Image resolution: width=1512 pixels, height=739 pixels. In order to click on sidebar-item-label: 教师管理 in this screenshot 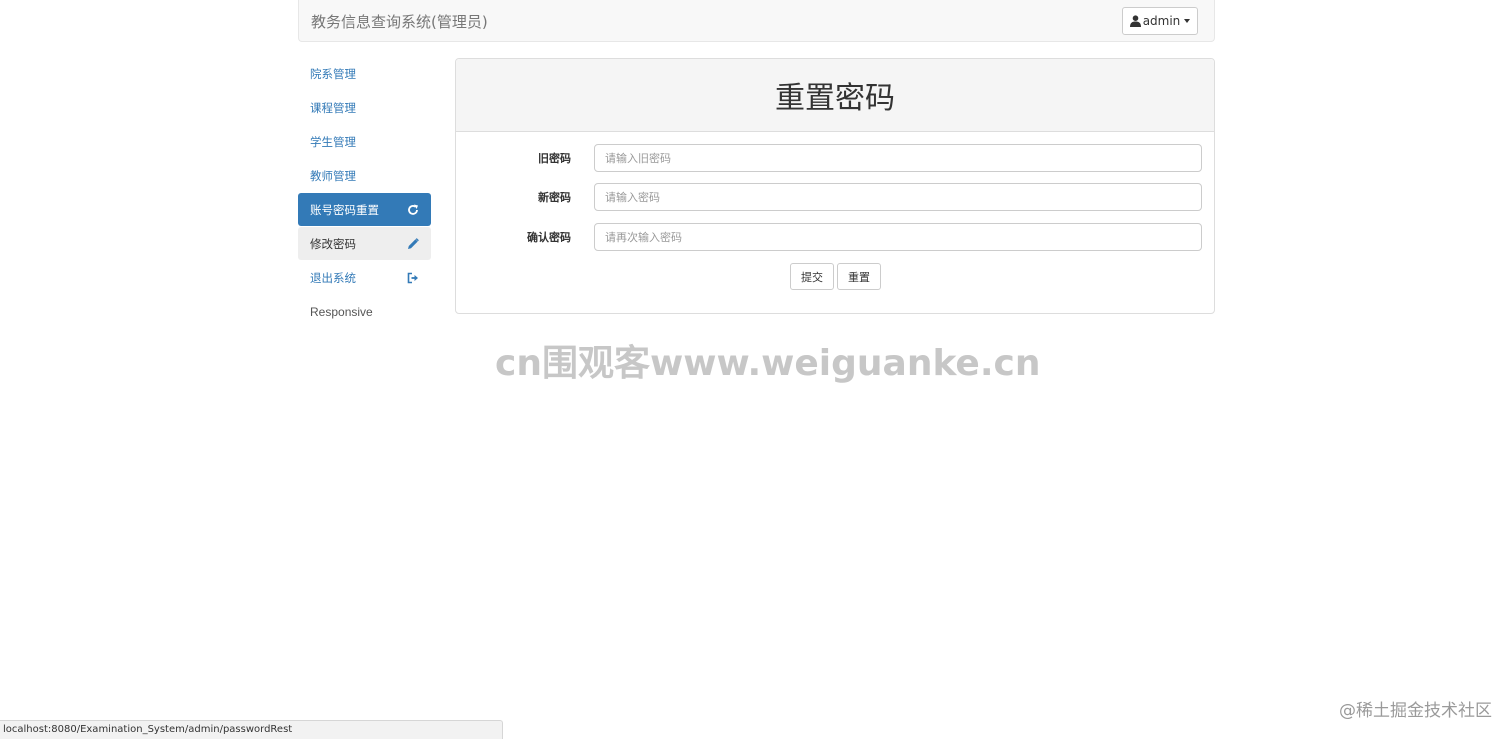, I will do `click(333, 175)`.